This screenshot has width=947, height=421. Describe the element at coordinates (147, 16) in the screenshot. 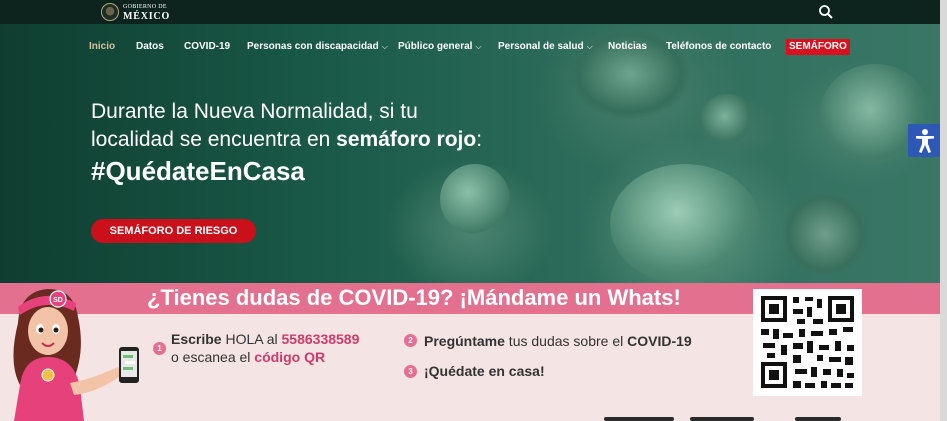

I see `logo-big-text: MÉXICO` at that location.